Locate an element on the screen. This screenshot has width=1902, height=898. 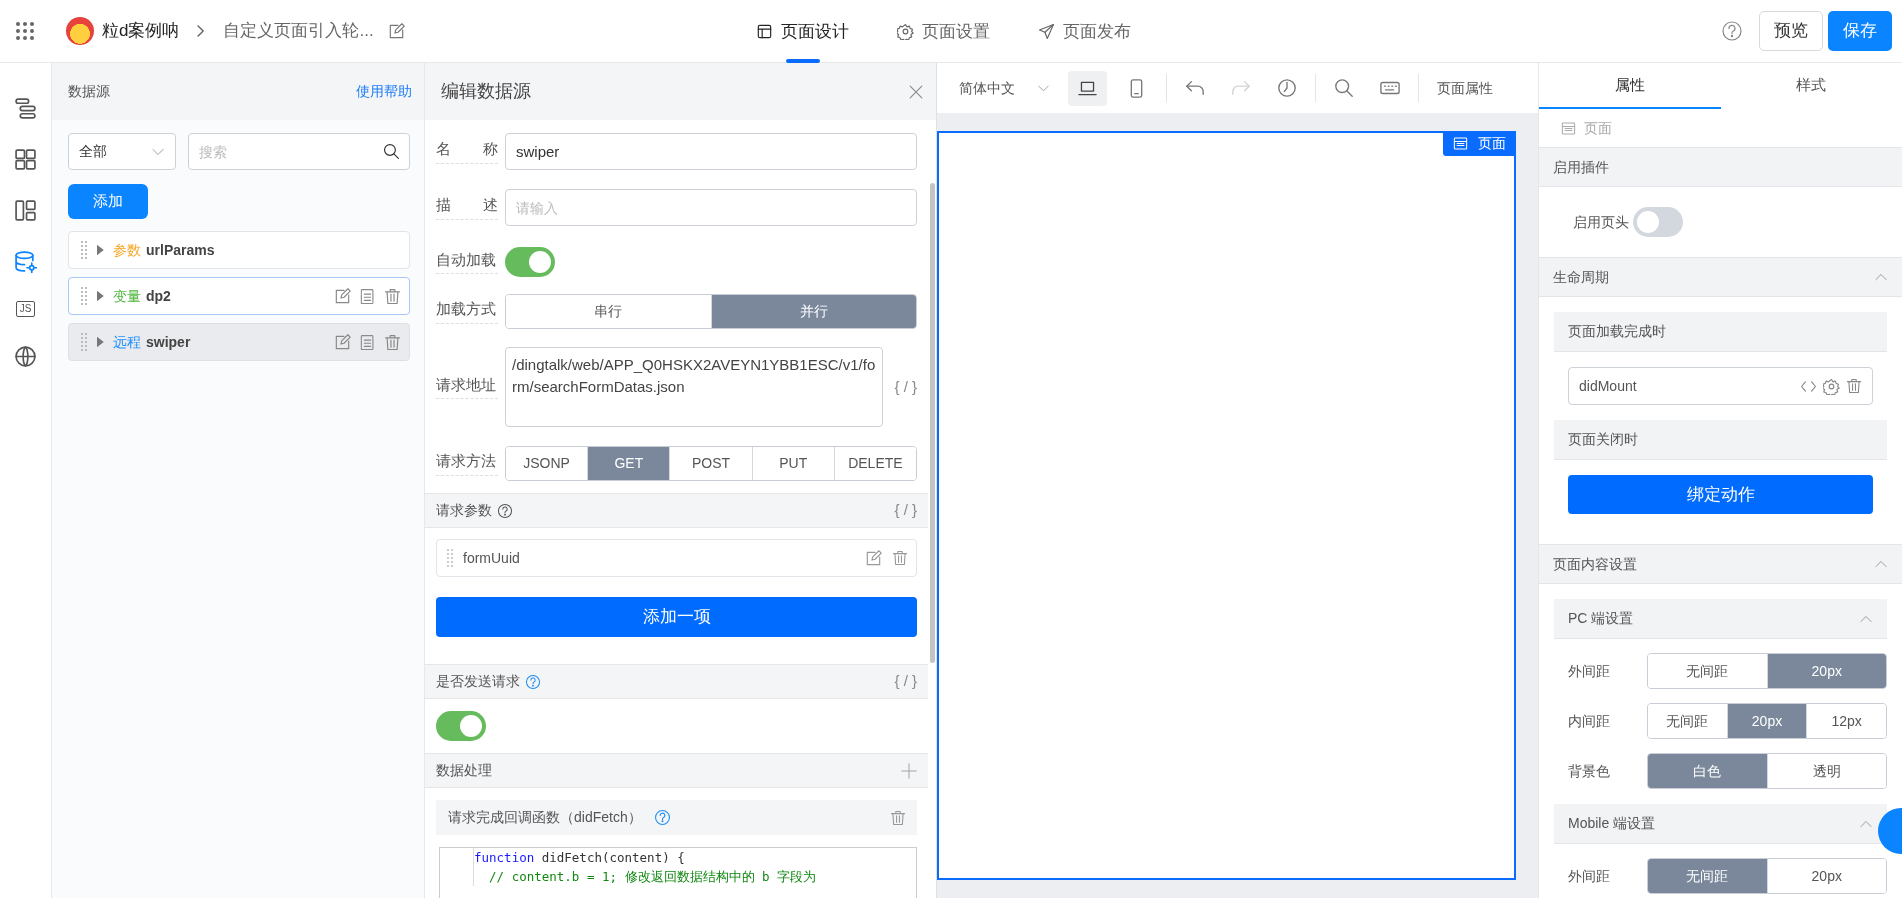
code-editor: function didFetch(content) { // content.b = 1; 修改返回数据结构中的 b 字段为 is located at coordinates (678, 872).